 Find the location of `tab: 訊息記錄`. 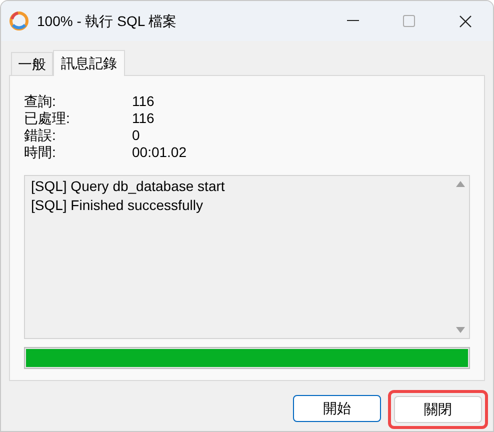

tab: 訊息記錄 is located at coordinates (89, 63).